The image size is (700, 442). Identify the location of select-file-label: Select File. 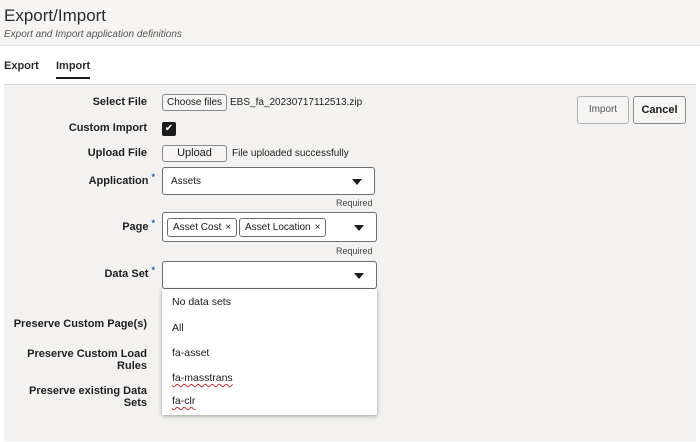
(119, 102).